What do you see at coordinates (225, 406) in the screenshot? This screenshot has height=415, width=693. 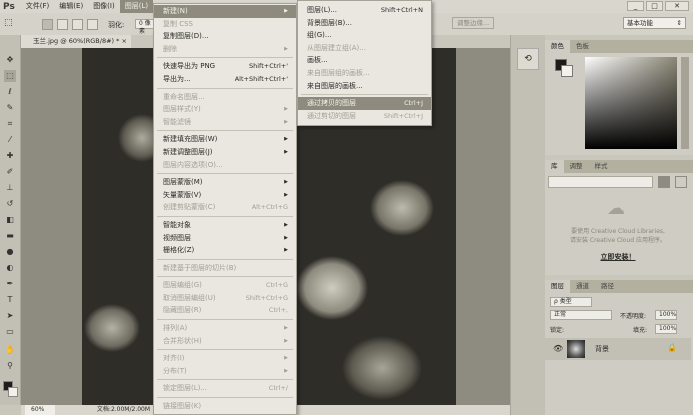 I see `menu-item: 链接图层(K)` at bounding box center [225, 406].